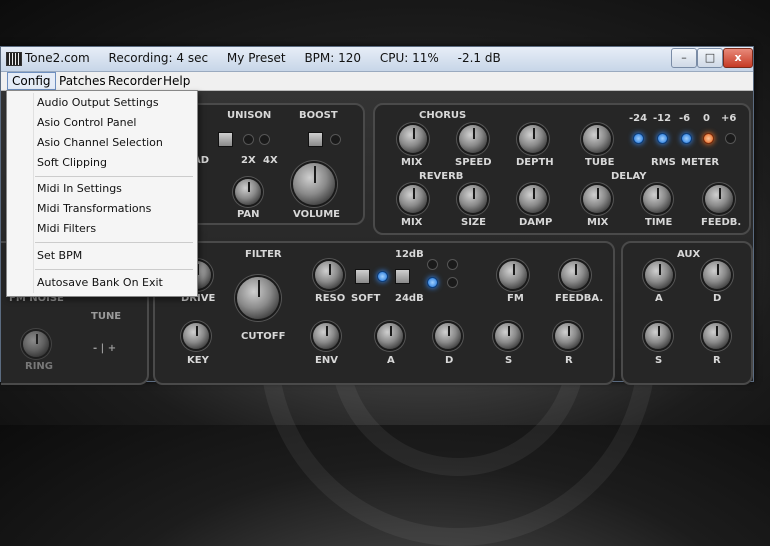 This screenshot has width=770, height=546. What do you see at coordinates (382, 276) in the screenshot?
I see `soft-led` at bounding box center [382, 276].